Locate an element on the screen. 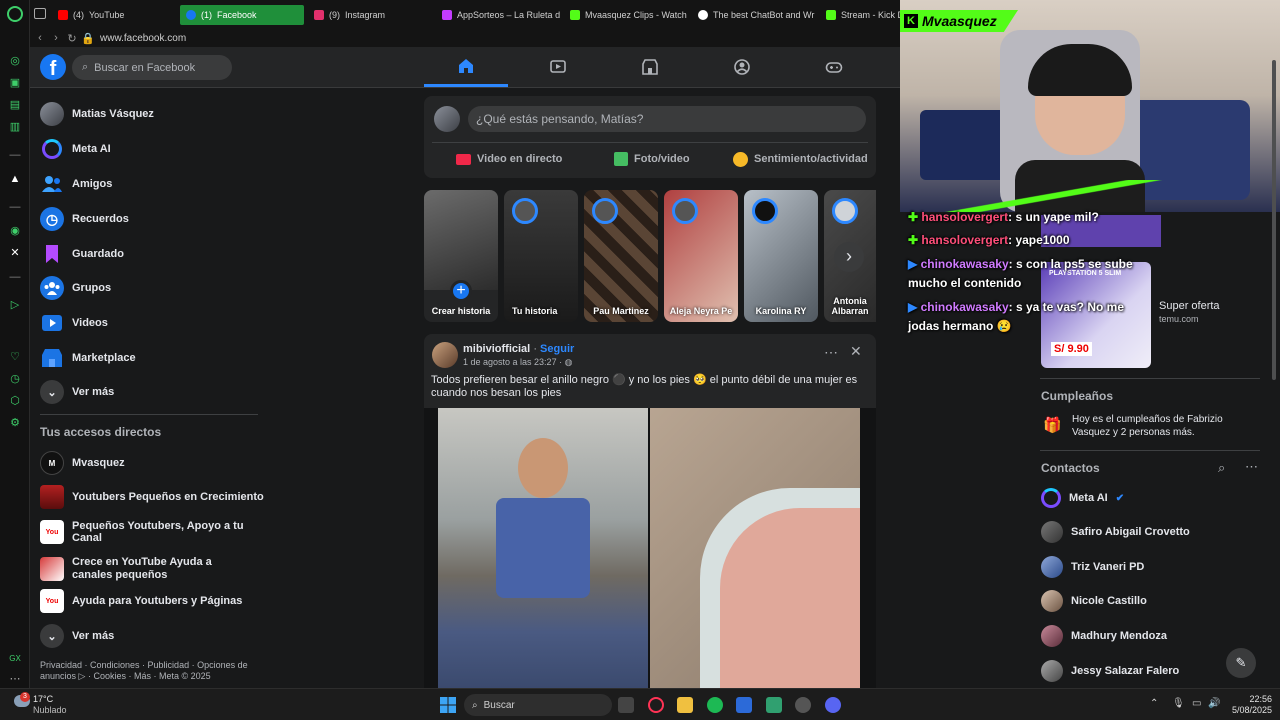  player-icon: ▷ is located at coordinates (15, 305).